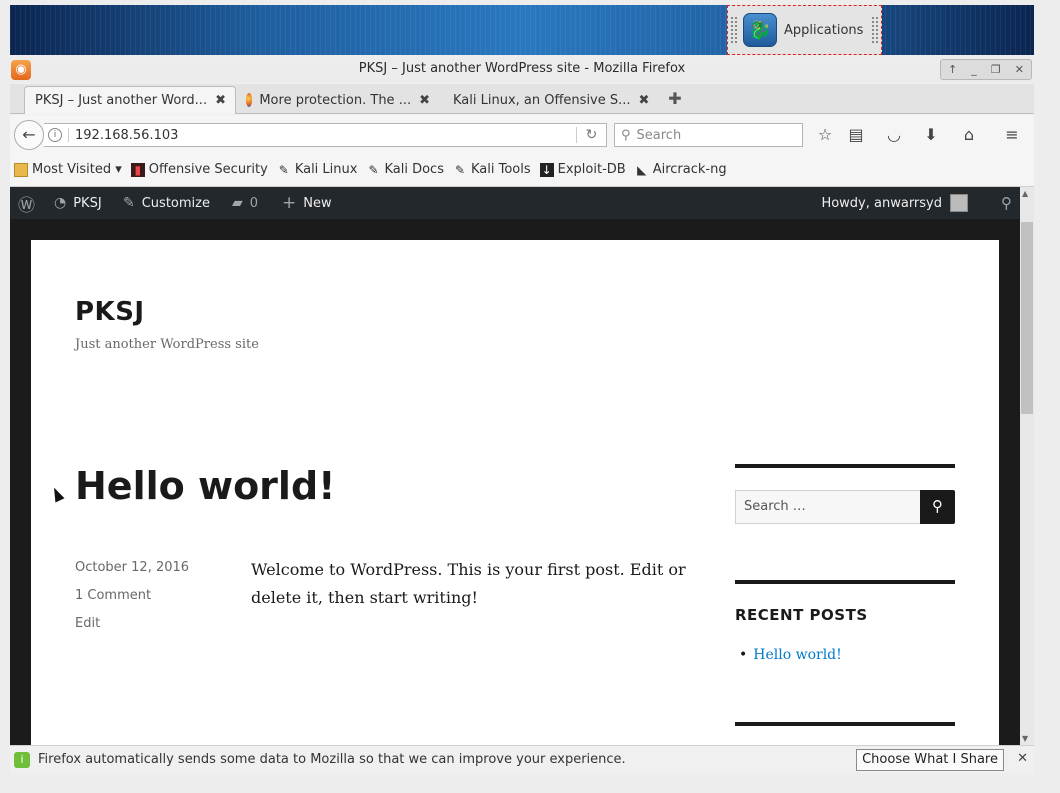  I want to click on aircrack-icon: ◣, so click(642, 169).